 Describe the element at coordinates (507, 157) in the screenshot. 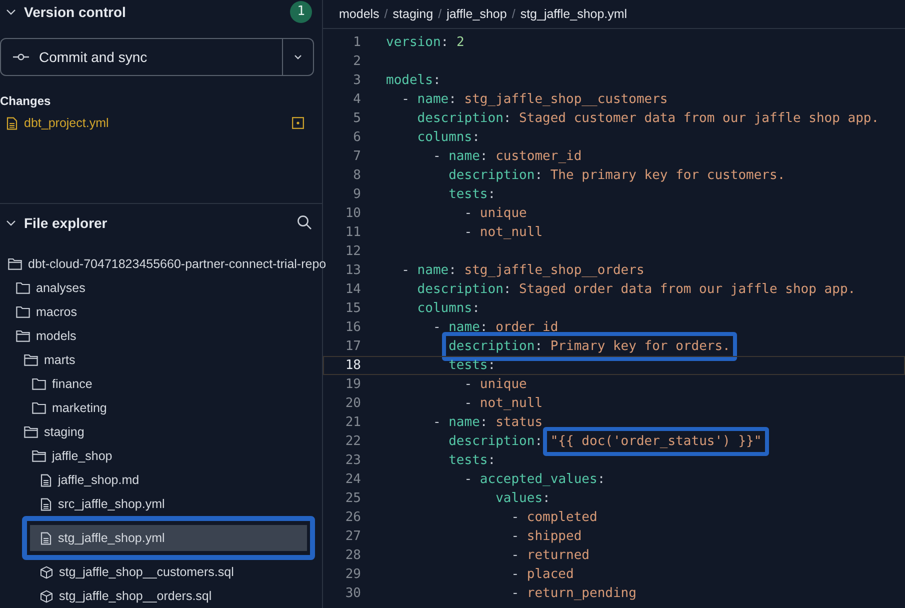

I see `code-text: - name: customer_id` at that location.